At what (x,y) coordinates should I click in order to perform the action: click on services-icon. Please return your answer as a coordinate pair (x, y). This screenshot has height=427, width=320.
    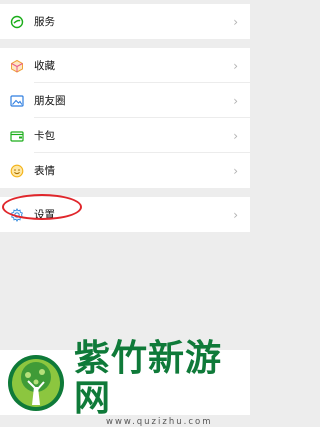
    Looking at the image, I should click on (17, 22).